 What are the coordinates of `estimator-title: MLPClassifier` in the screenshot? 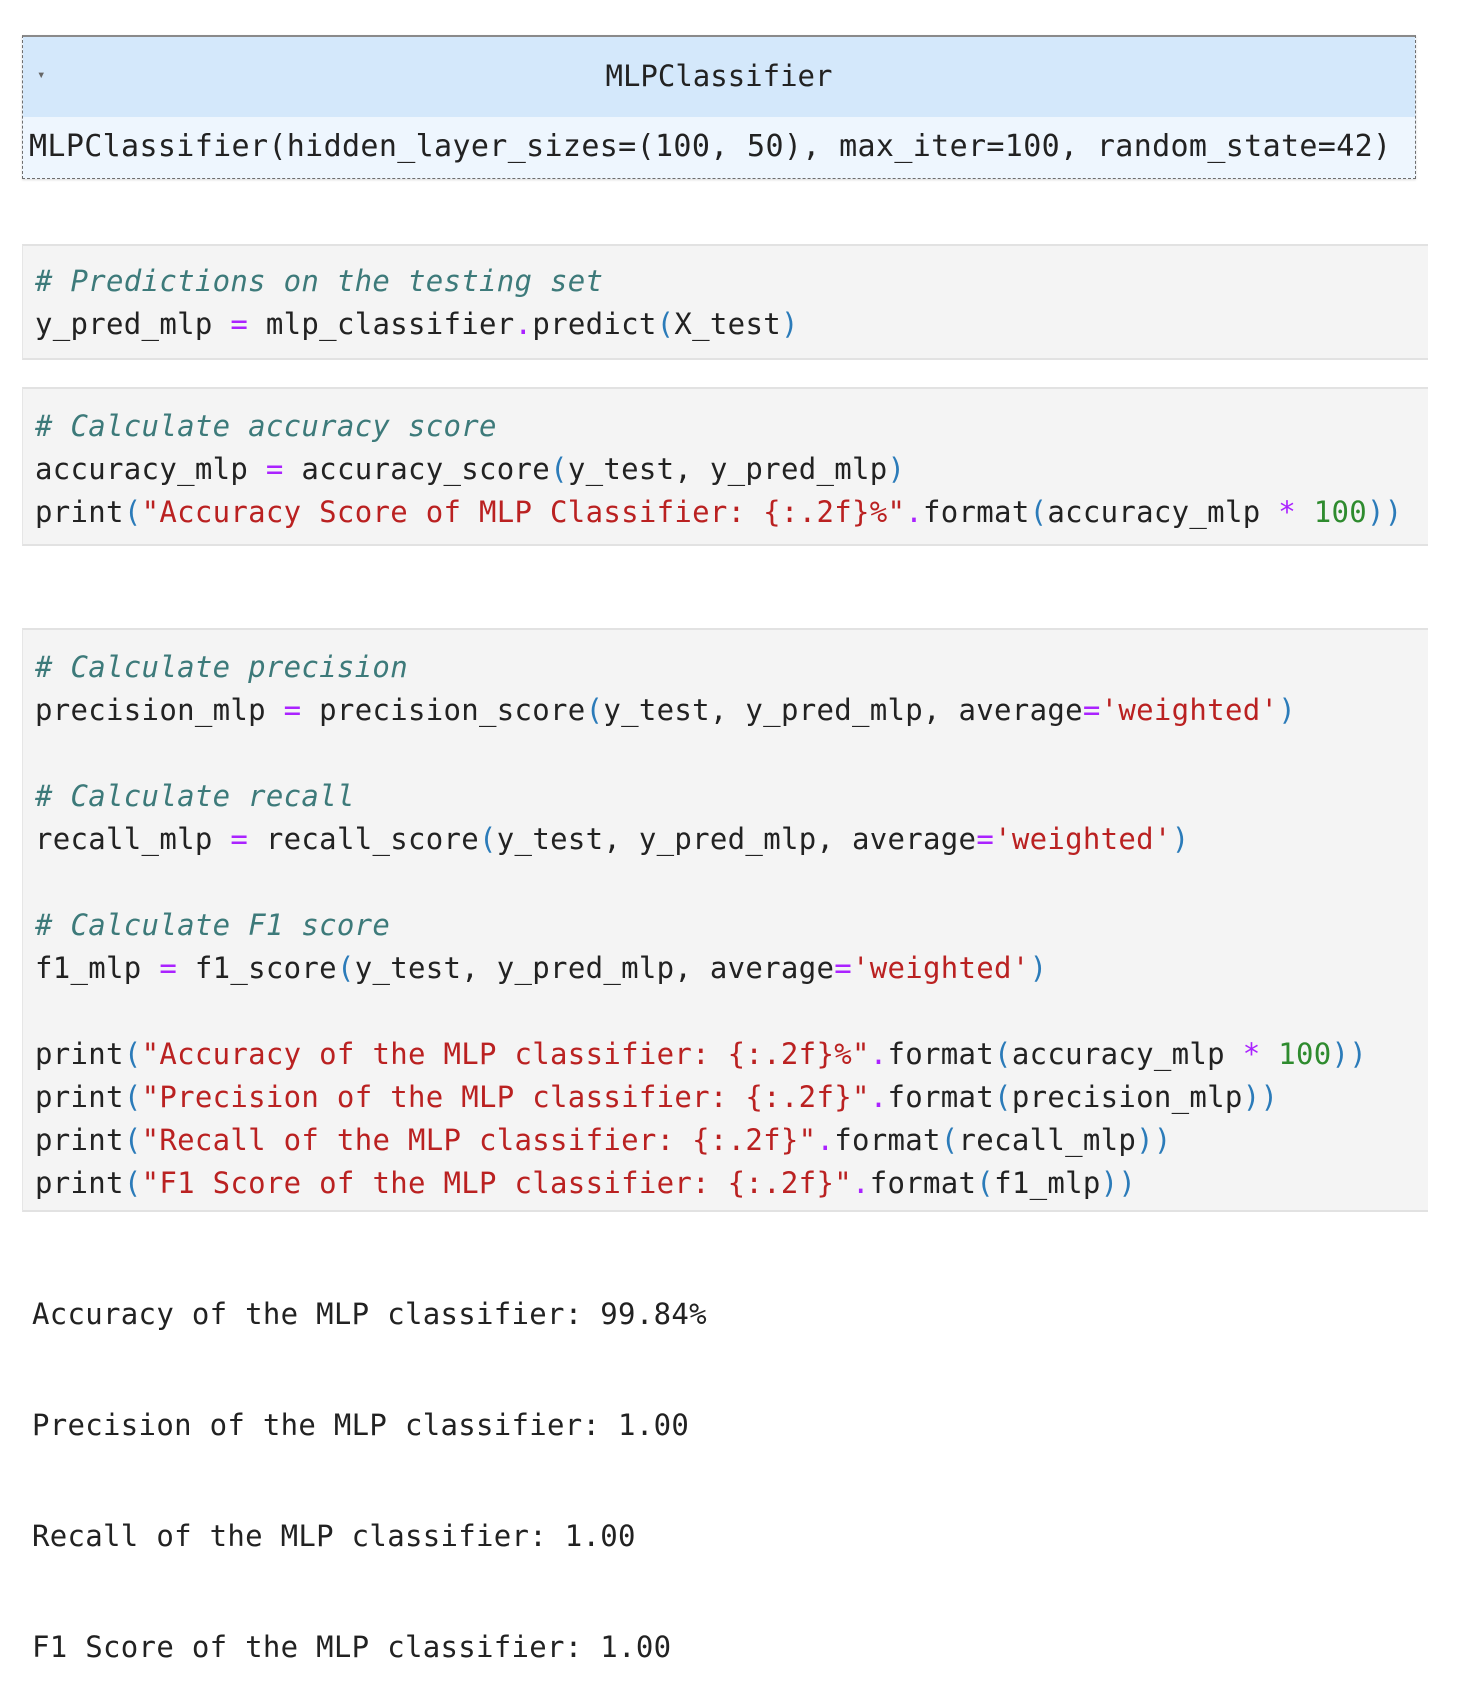 It's located at (719, 76).